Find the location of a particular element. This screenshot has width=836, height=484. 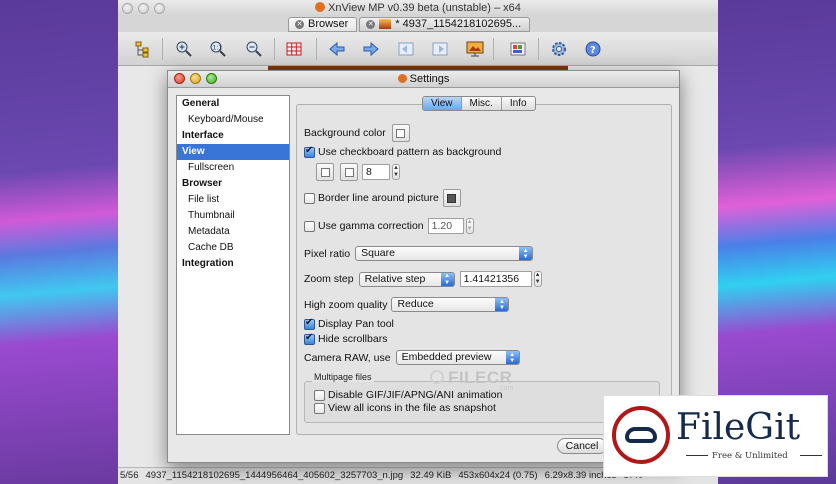

pan-tool-row: Display Pan tool is located at coordinates (349, 323).